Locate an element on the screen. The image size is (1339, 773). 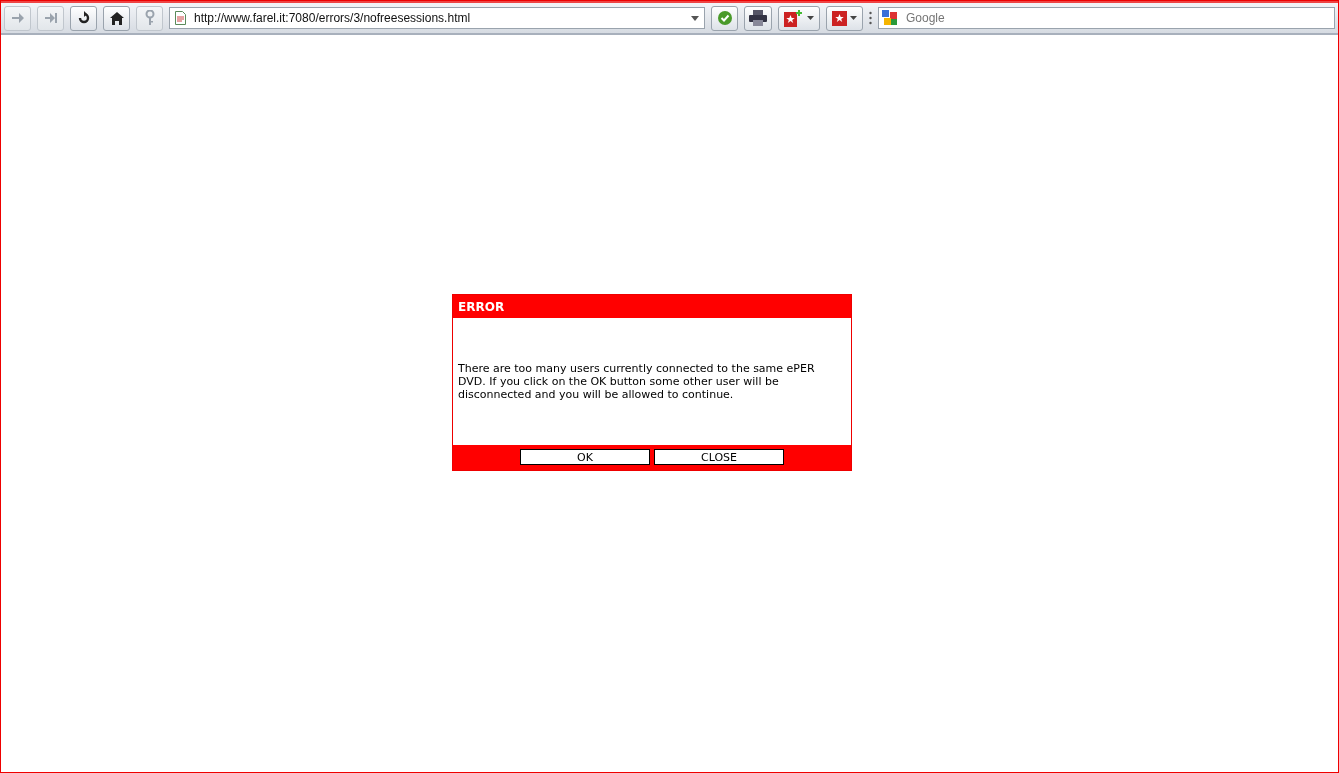
search-box: Google is located at coordinates (1106, 18).